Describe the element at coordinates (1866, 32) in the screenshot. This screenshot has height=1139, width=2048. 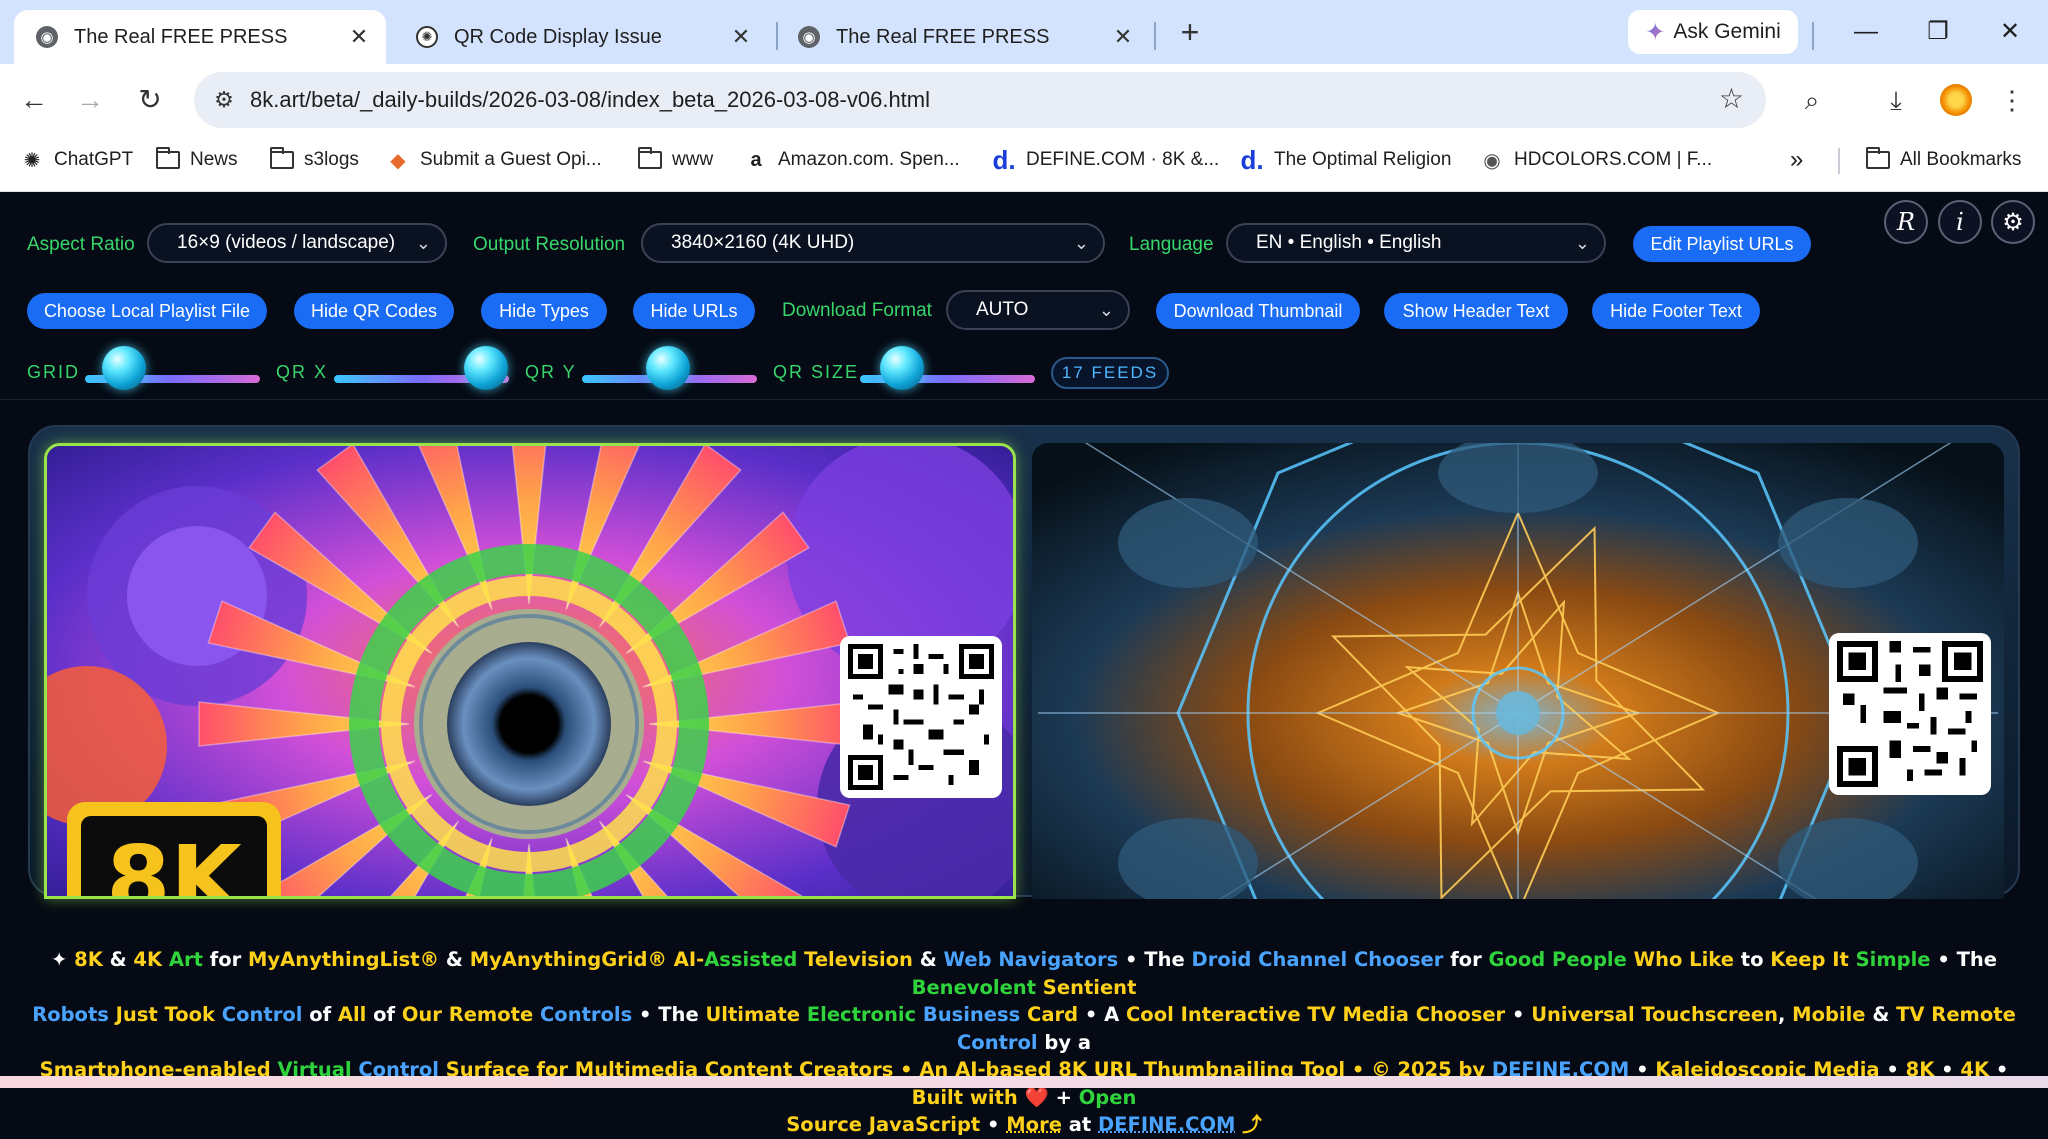
I see `minimize-icon: —` at that location.